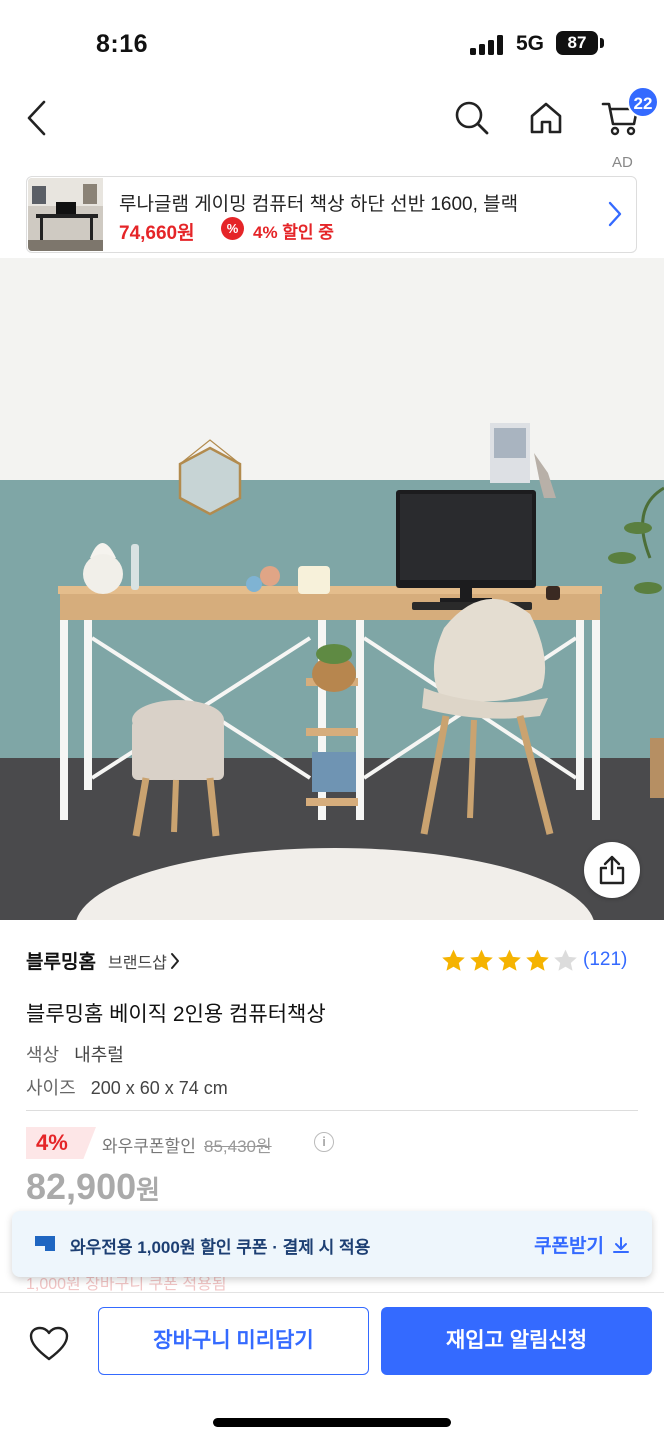  Describe the element at coordinates (324, 1142) in the screenshot. I see `info-icon: i` at that location.